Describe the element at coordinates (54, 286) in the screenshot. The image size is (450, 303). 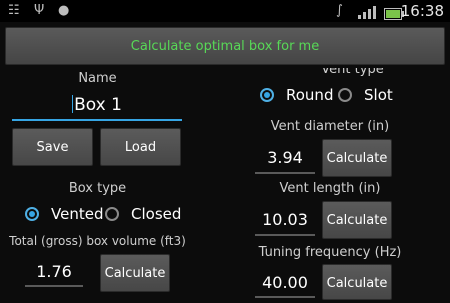
I see `volume-input-underline` at that location.